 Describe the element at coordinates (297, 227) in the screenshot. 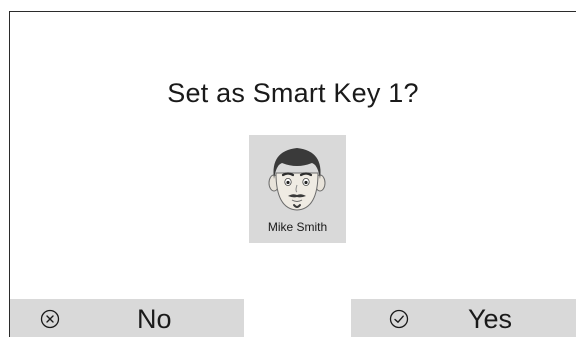

I see `profile-name: Mike Smith` at that location.